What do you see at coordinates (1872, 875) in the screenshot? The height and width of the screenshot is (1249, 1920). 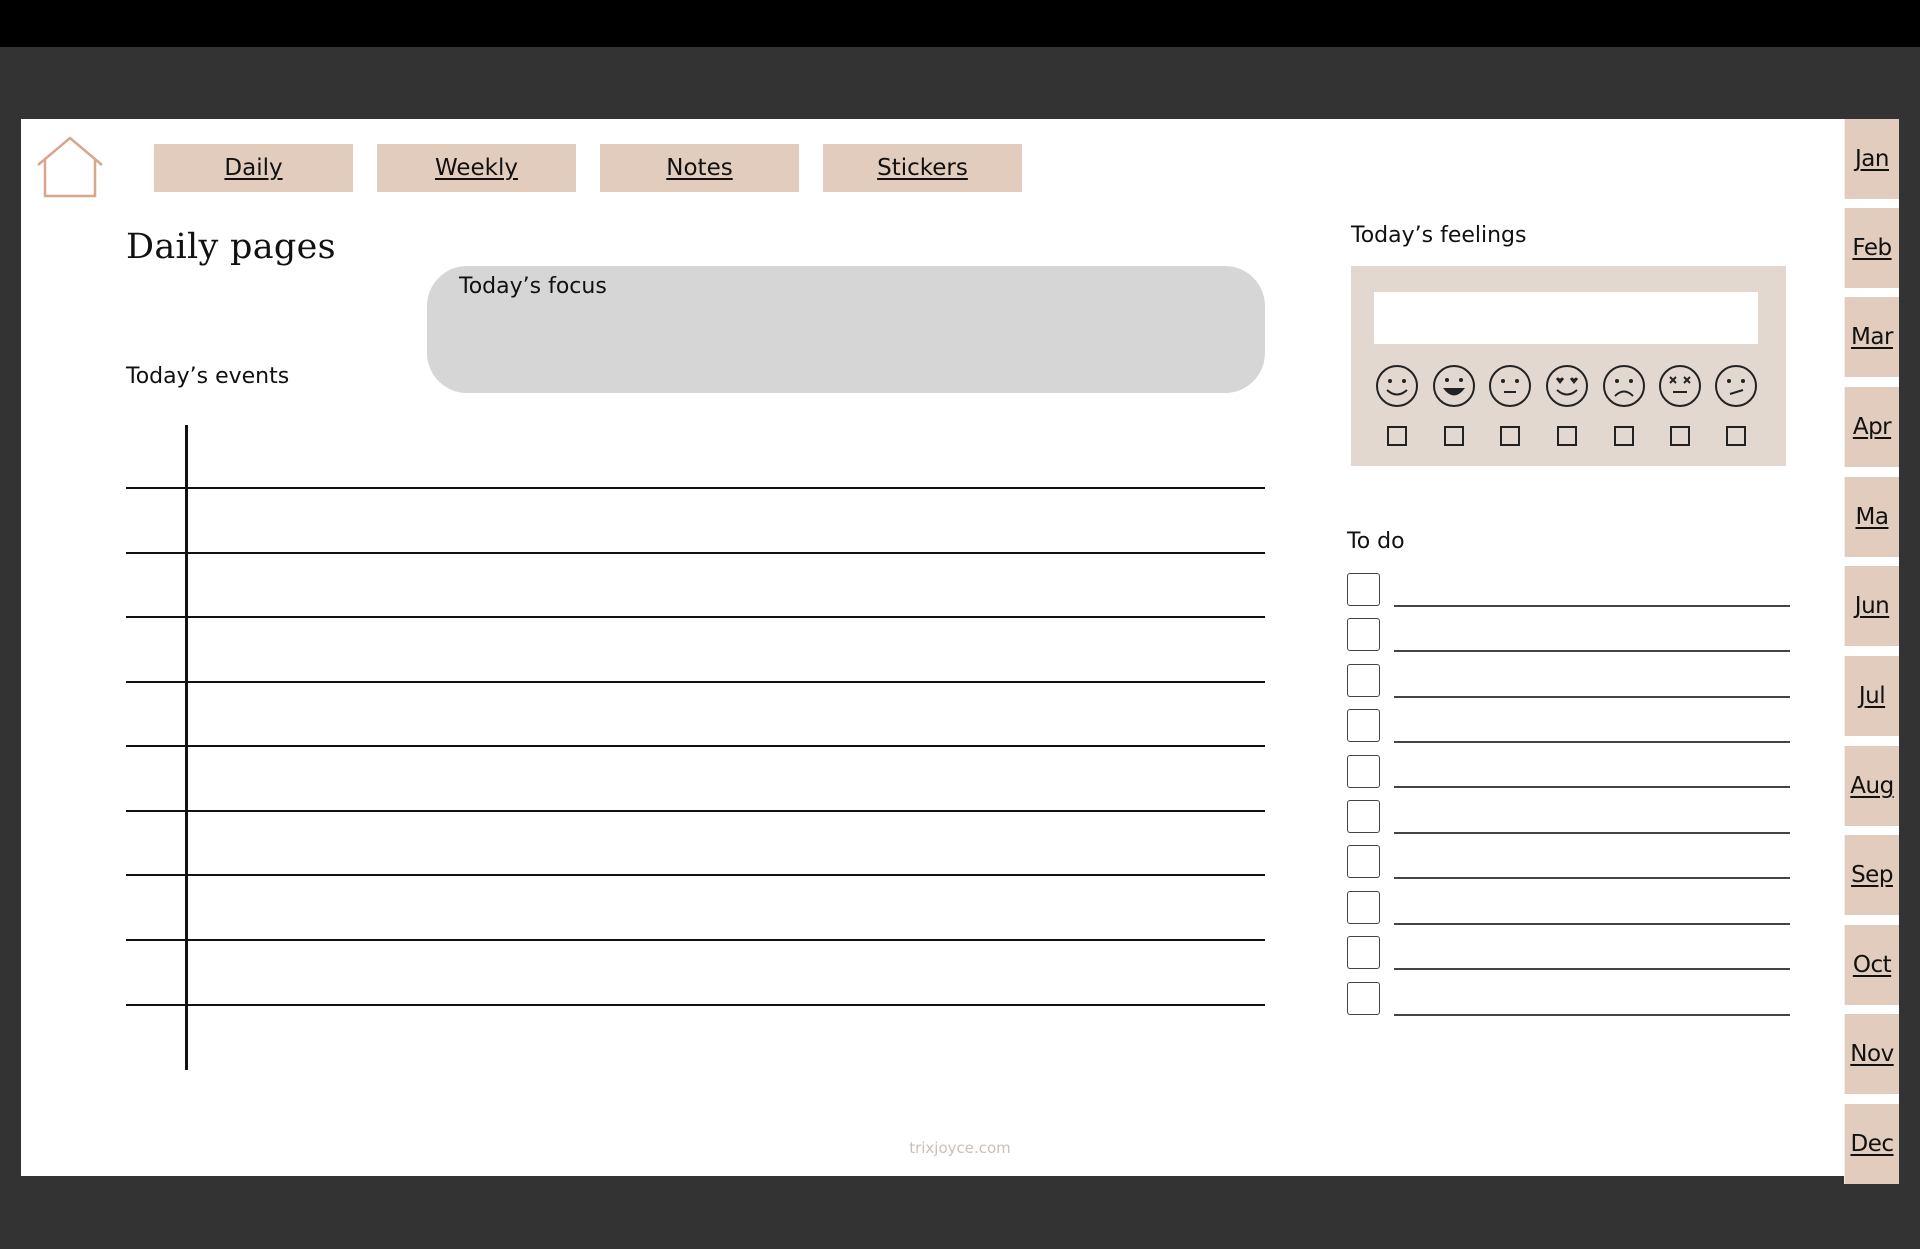 I see `month-tab-sep: Sep` at bounding box center [1872, 875].